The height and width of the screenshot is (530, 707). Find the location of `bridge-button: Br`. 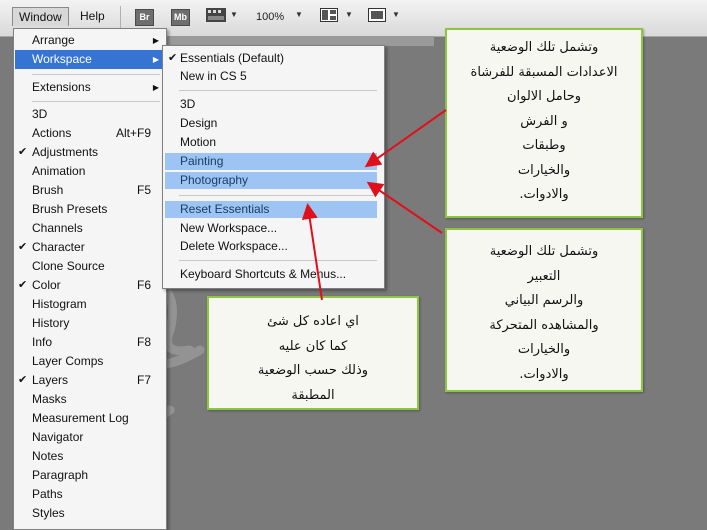

bridge-button: Br is located at coordinates (144, 17).